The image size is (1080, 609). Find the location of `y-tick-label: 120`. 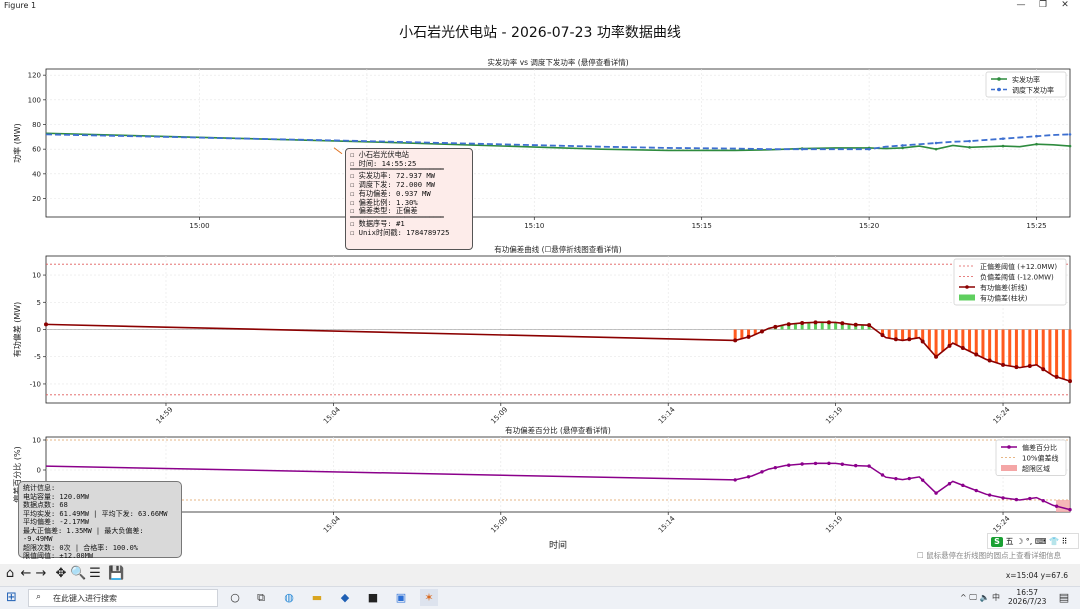

y-tick-label: 120 is located at coordinates (34, 76).